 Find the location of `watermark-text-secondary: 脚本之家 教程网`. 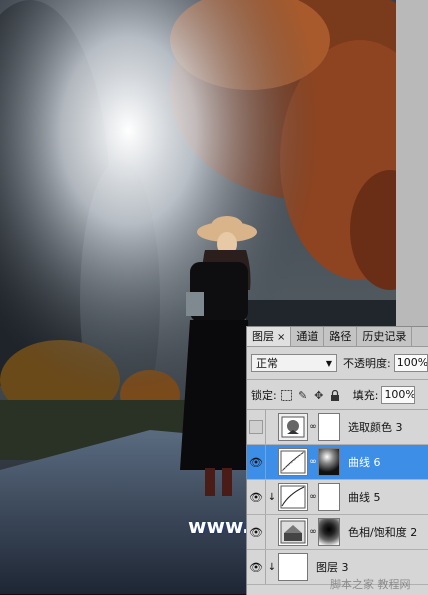

watermark-text-secondary: 脚本之家 教程网 is located at coordinates (370, 584).